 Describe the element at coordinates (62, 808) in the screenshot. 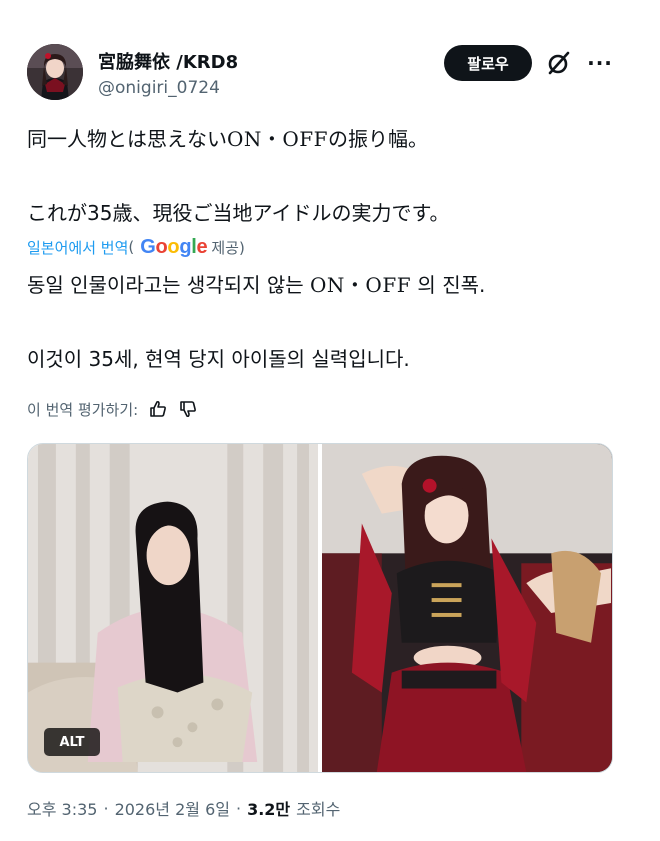

I see `post-time: 오후 3:35` at that location.